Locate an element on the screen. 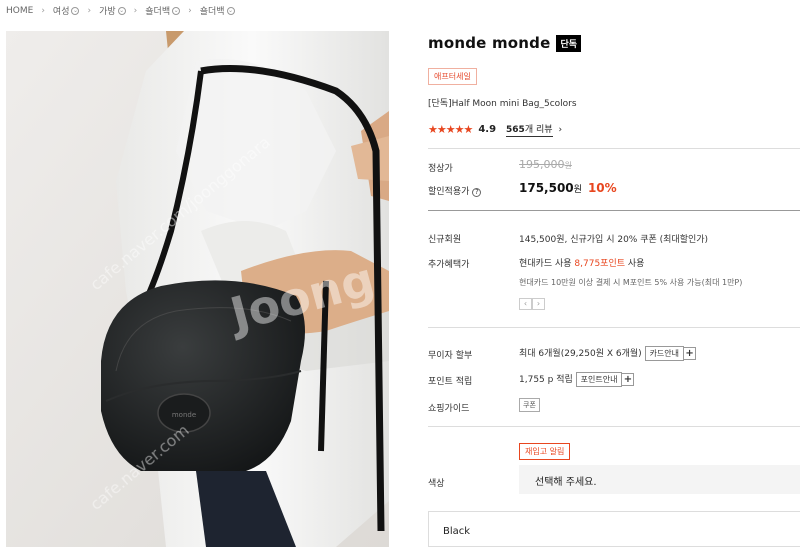  extra-benefit-suffix: 사용 is located at coordinates (635, 264).